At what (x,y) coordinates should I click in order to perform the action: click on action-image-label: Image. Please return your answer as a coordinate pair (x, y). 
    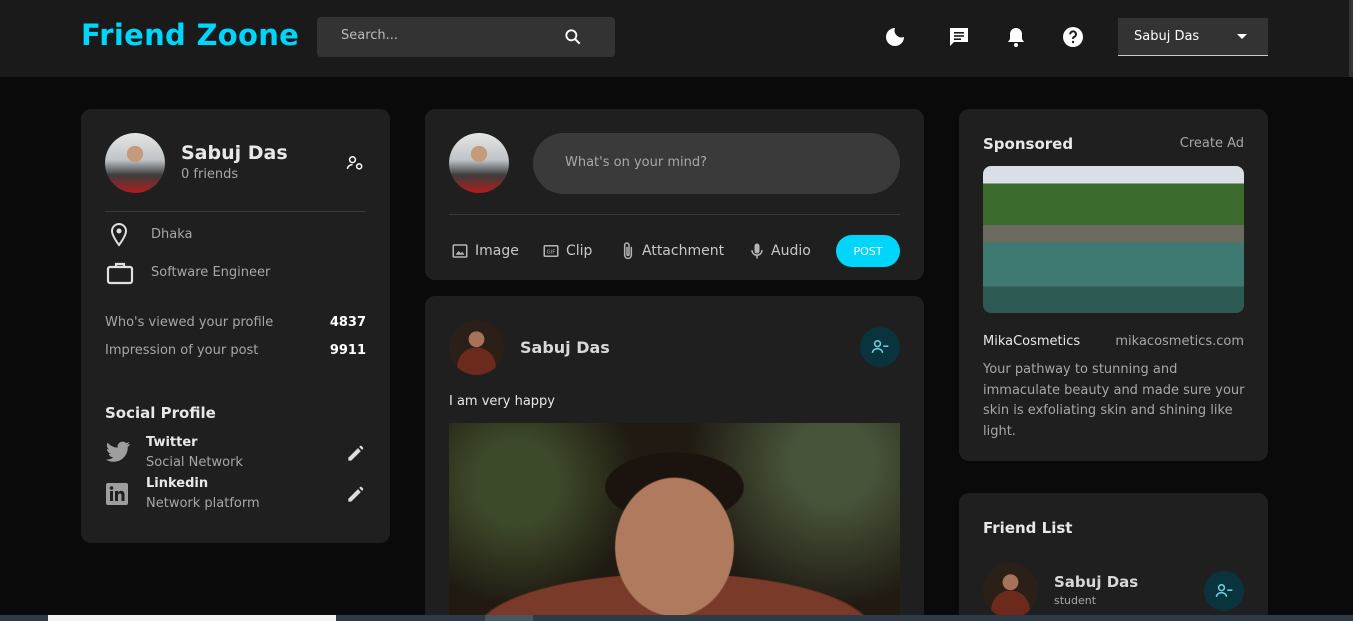
    Looking at the image, I should click on (497, 251).